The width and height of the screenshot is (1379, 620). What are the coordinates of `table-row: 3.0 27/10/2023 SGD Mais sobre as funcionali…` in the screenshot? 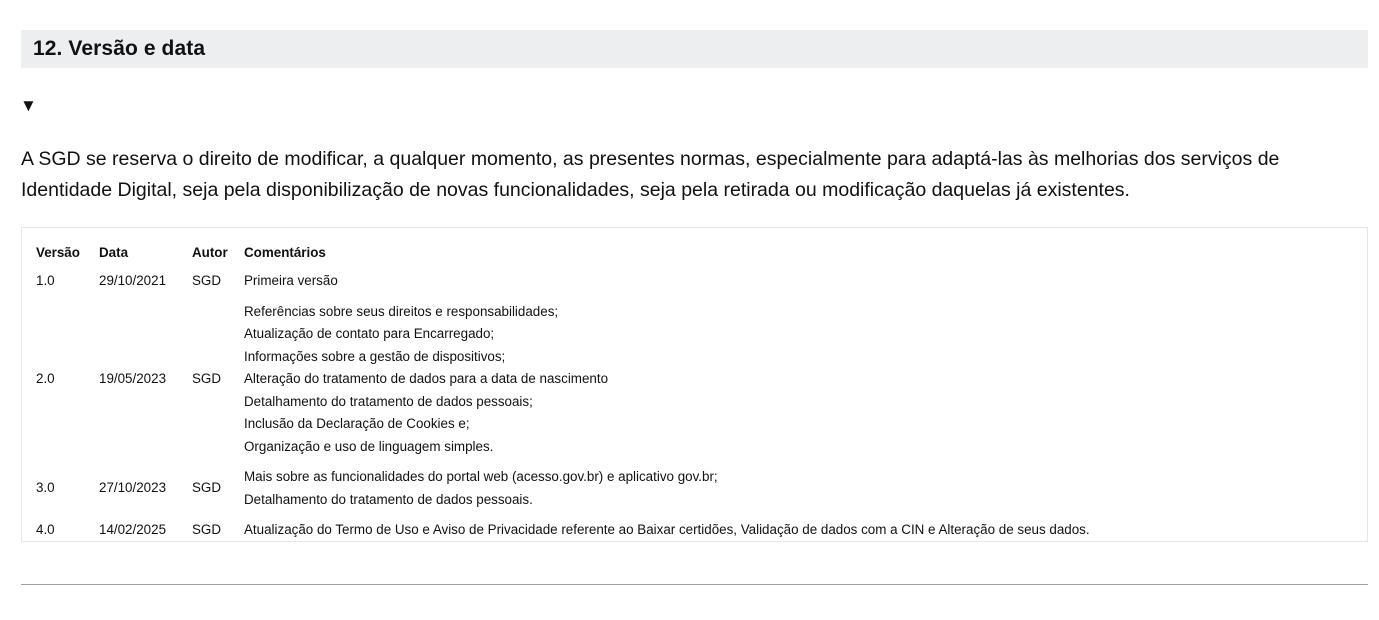 It's located at (565, 488).